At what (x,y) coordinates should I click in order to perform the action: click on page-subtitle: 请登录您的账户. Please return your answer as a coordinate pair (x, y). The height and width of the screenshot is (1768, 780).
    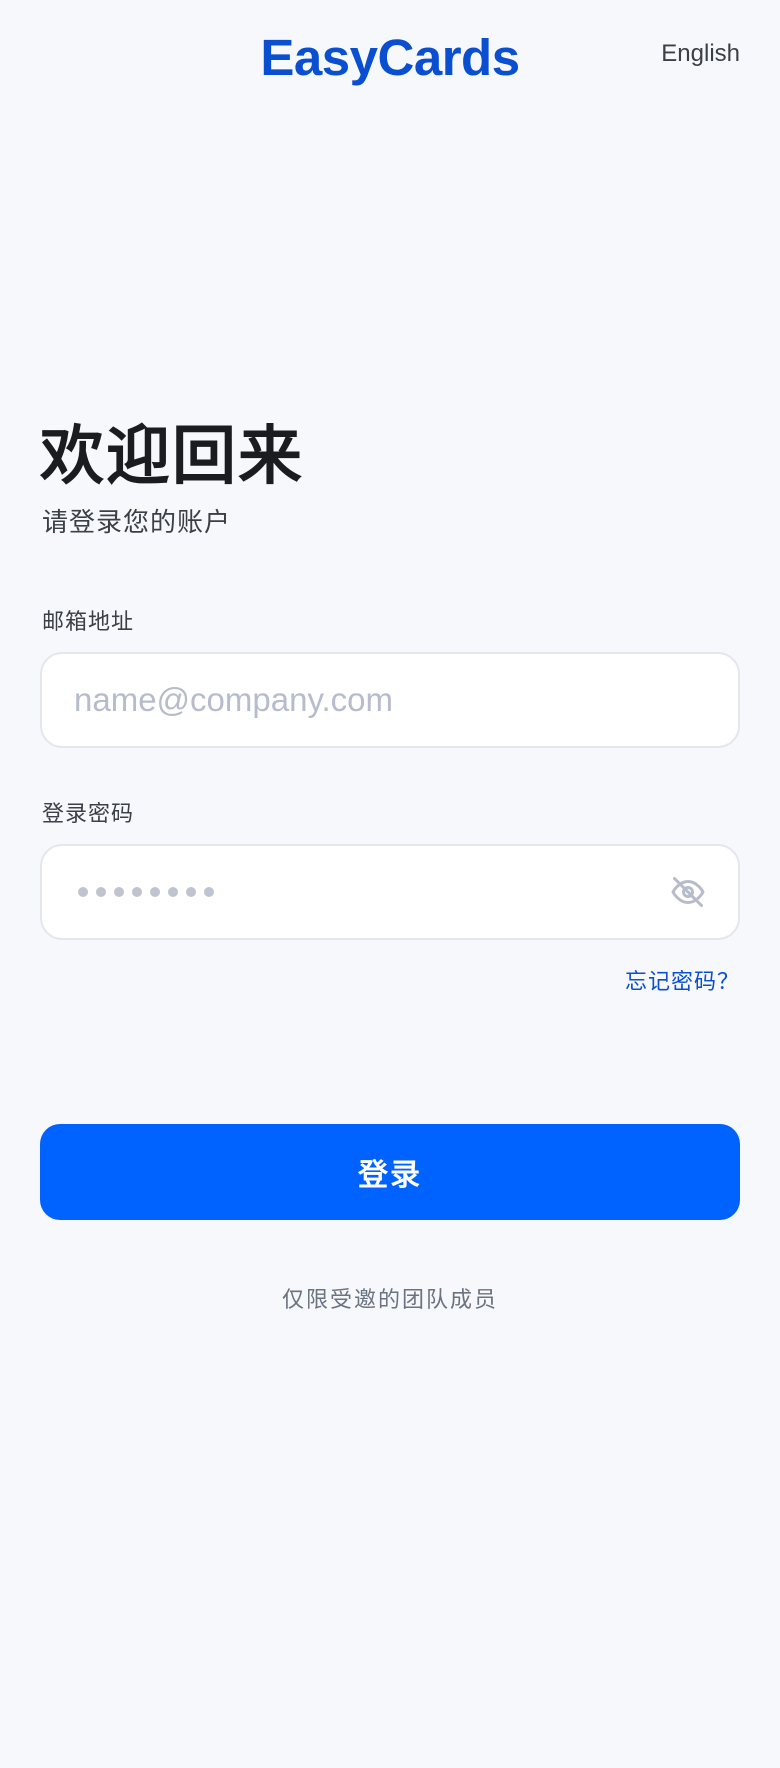
    Looking at the image, I should click on (137, 523).